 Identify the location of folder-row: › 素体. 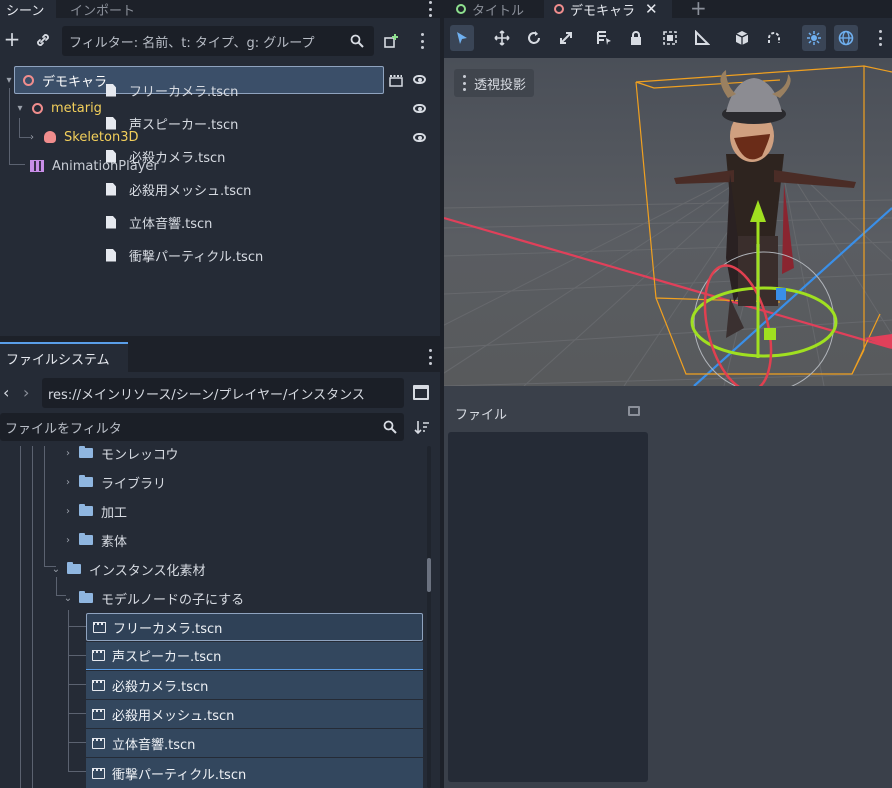
(94, 540).